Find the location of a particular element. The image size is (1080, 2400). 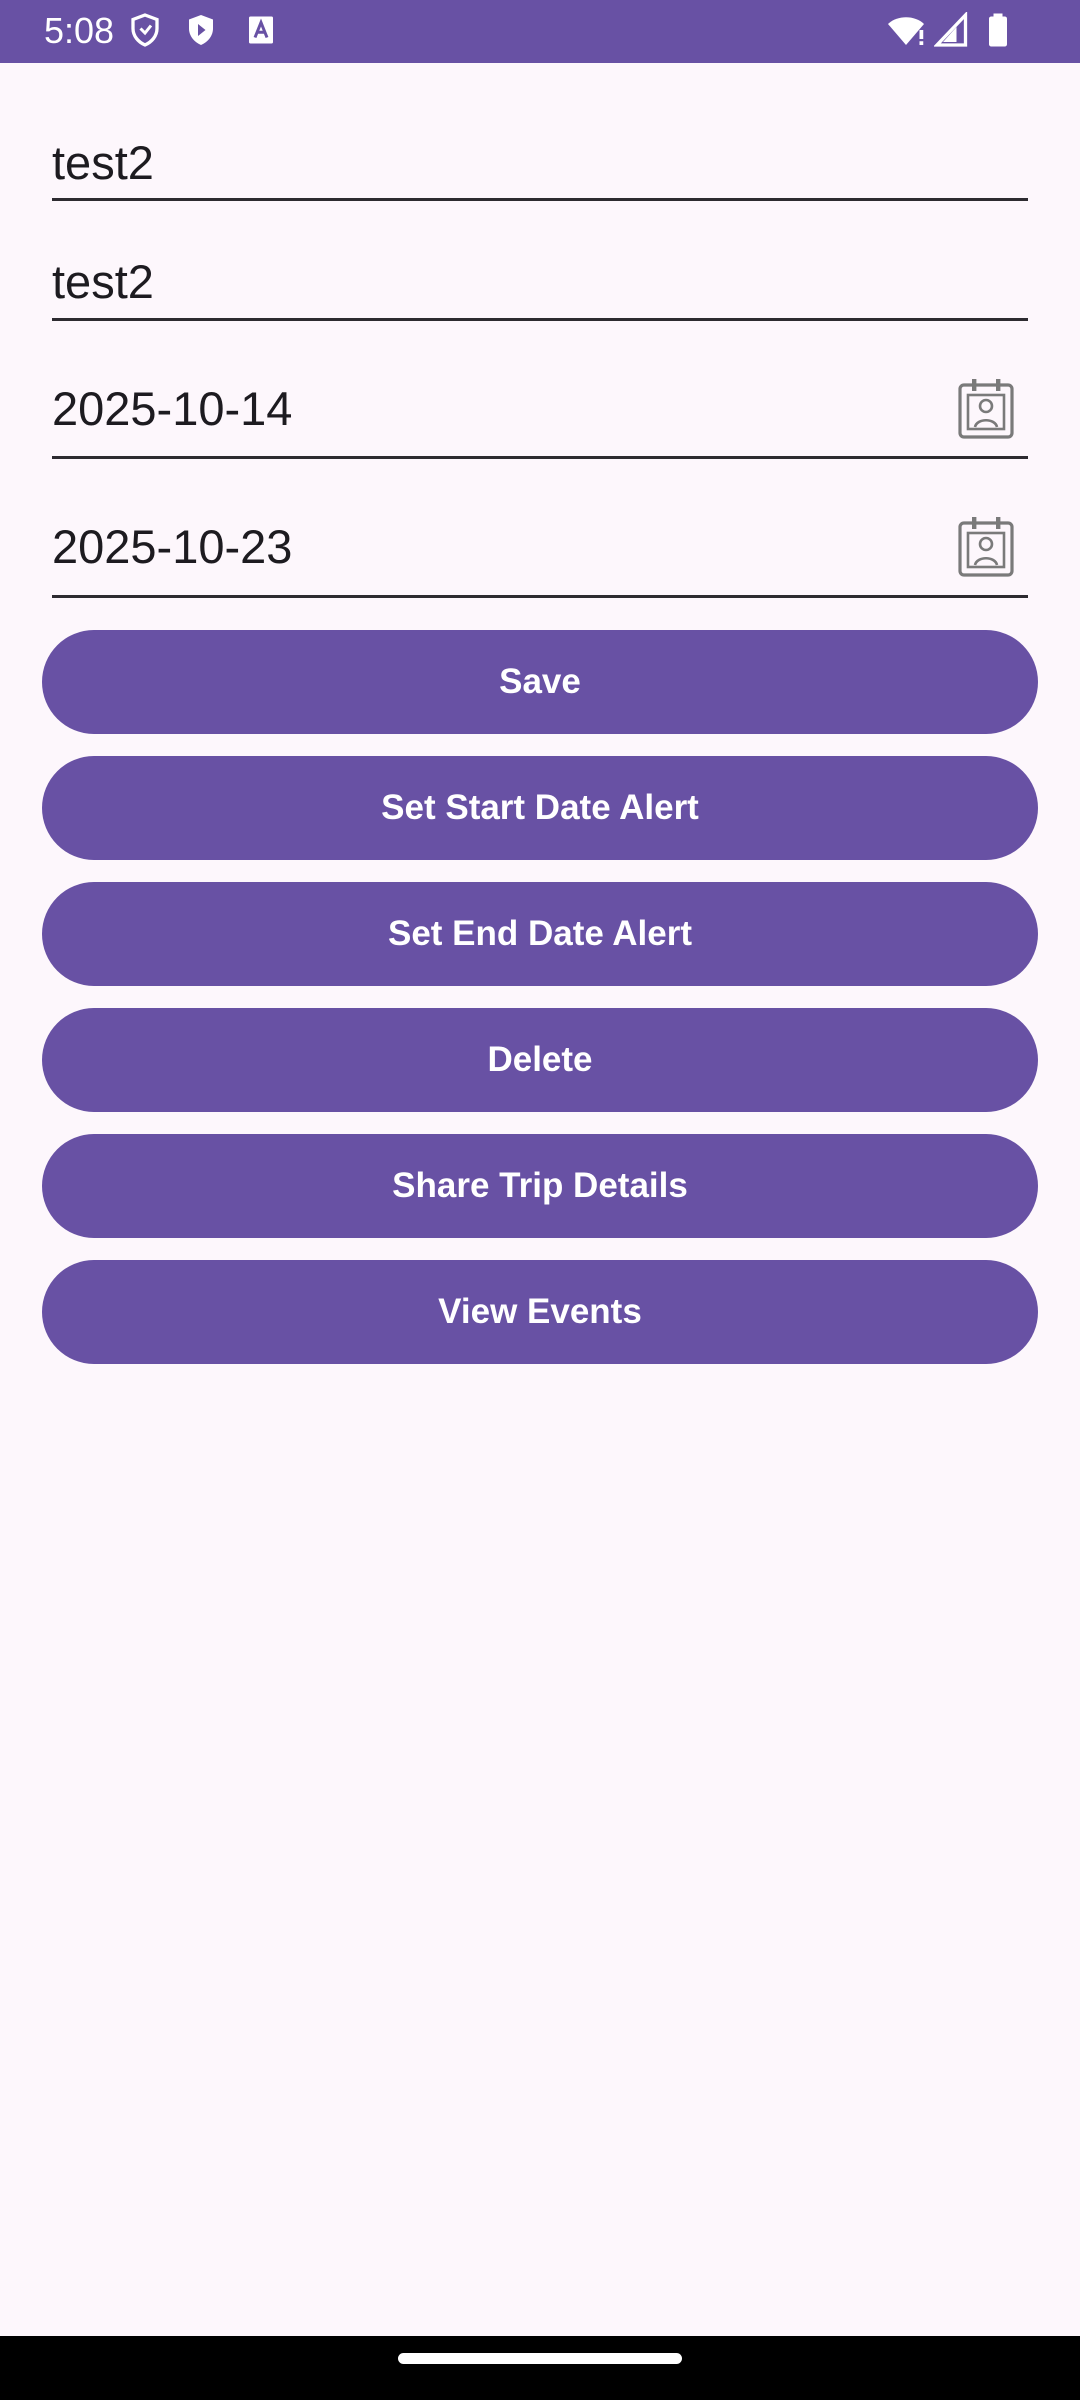

trip-destination-value: test2 is located at coordinates (103, 281).